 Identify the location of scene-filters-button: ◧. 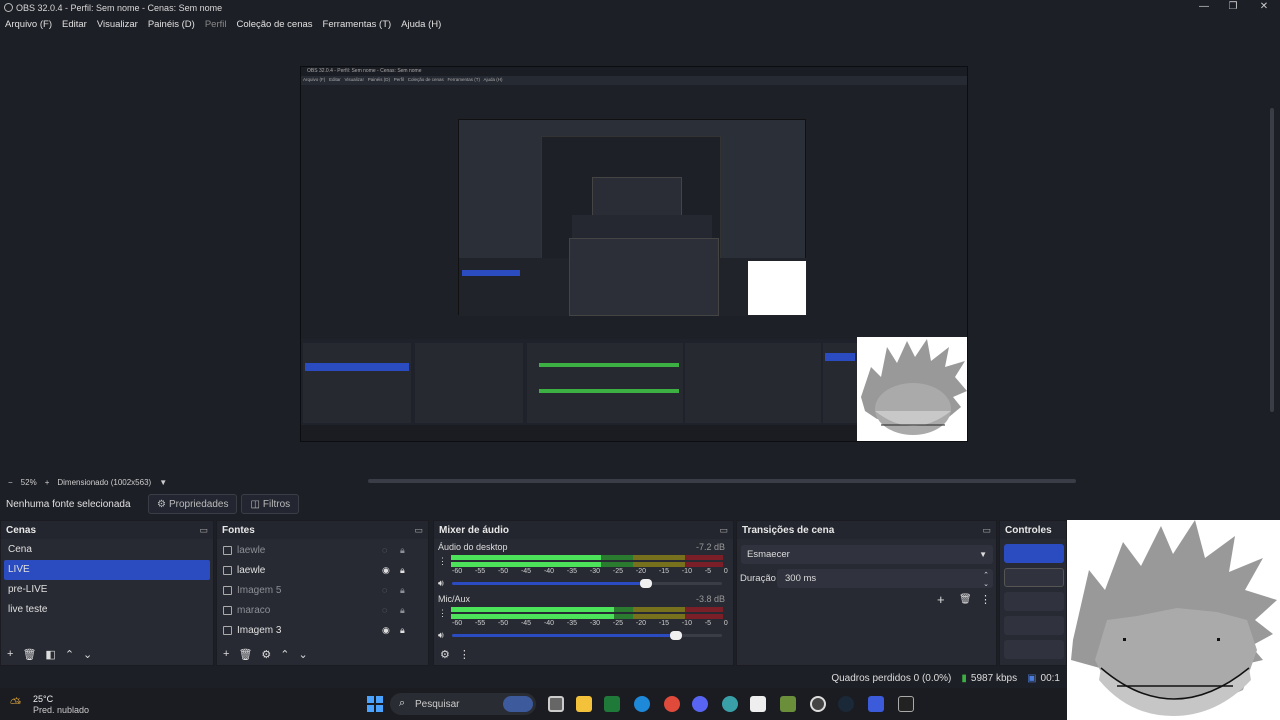
(50, 654).